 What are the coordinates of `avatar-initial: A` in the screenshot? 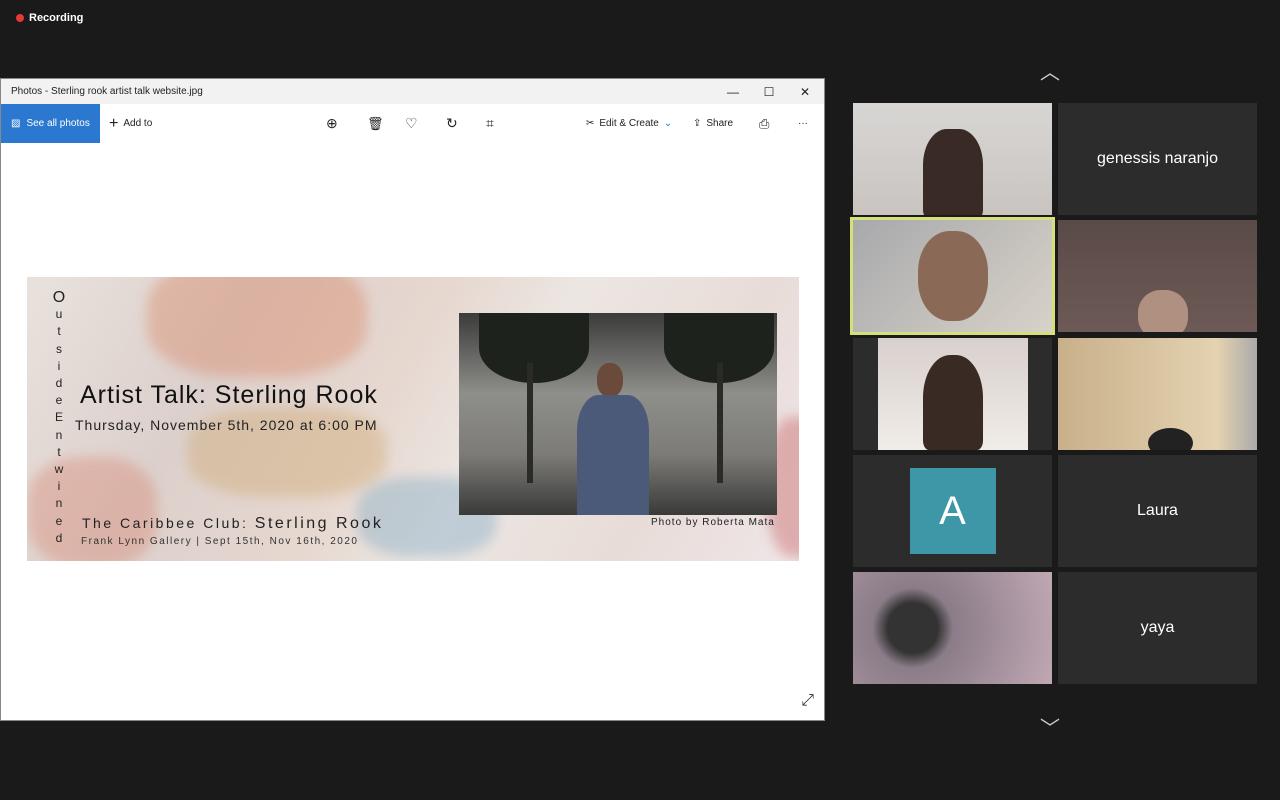 It's located at (952, 510).